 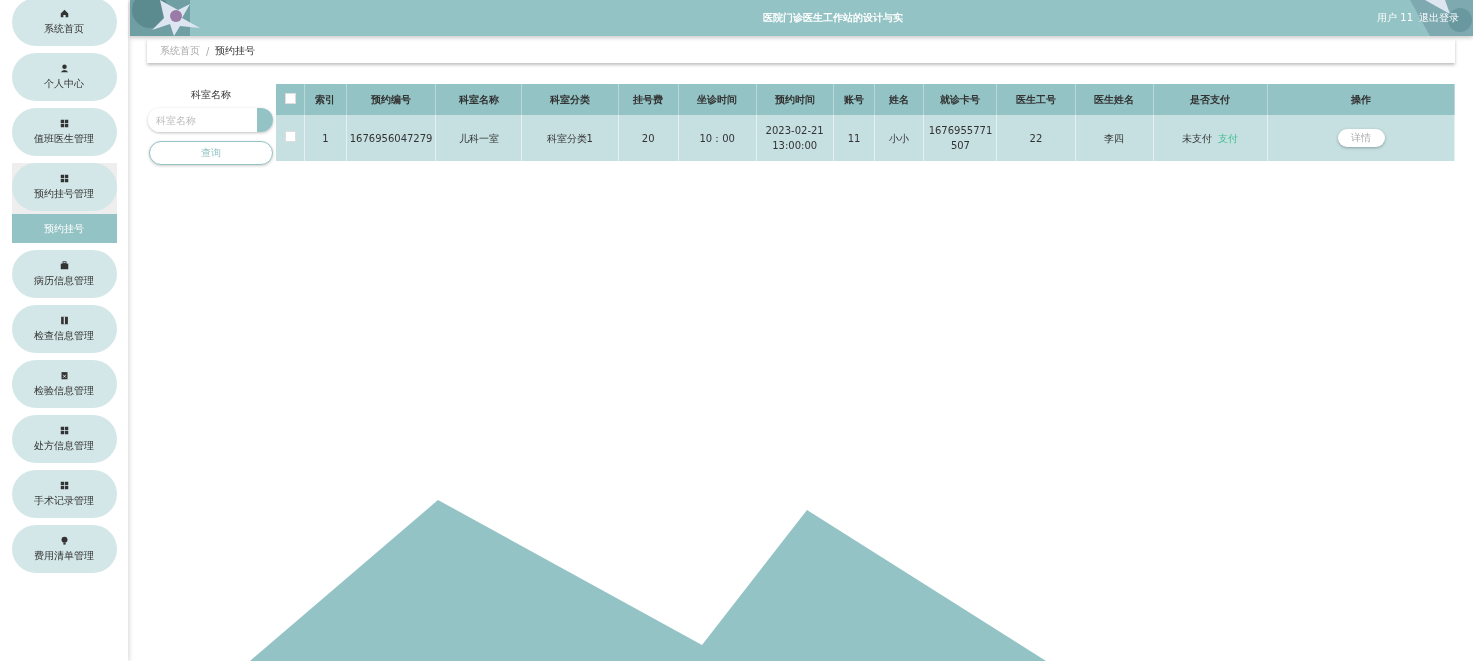 What do you see at coordinates (64, 13) in the screenshot?
I see `home-icon` at bounding box center [64, 13].